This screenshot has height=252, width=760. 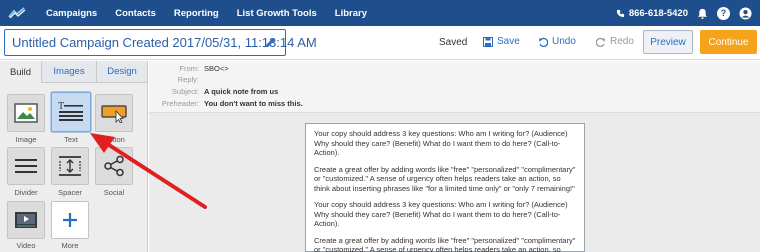 I want to click on save-label: Save, so click(x=508, y=41).